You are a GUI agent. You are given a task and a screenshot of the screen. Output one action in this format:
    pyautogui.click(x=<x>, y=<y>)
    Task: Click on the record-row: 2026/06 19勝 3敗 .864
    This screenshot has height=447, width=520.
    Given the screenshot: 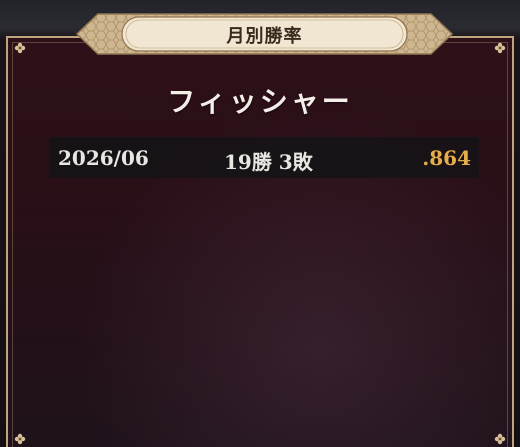 What is the action you would take?
    pyautogui.click(x=264, y=157)
    